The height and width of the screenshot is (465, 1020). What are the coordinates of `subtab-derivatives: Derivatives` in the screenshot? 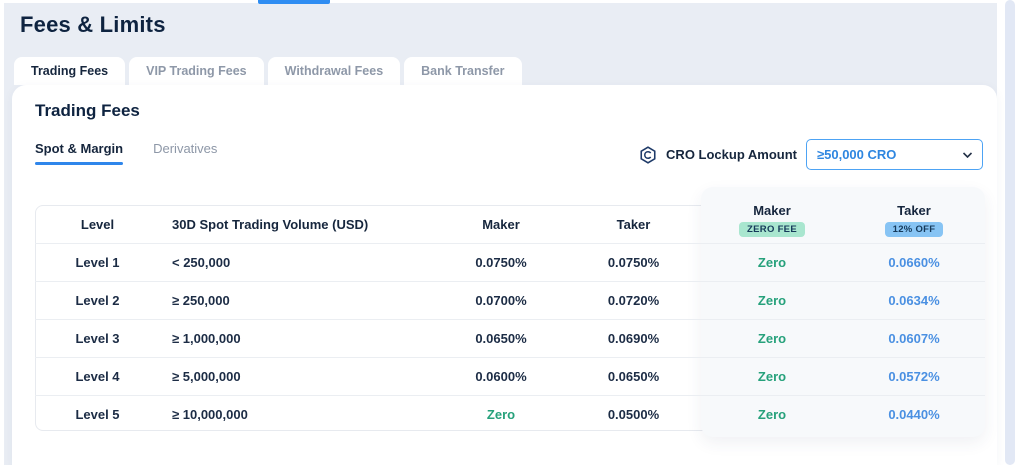 It's located at (185, 153).